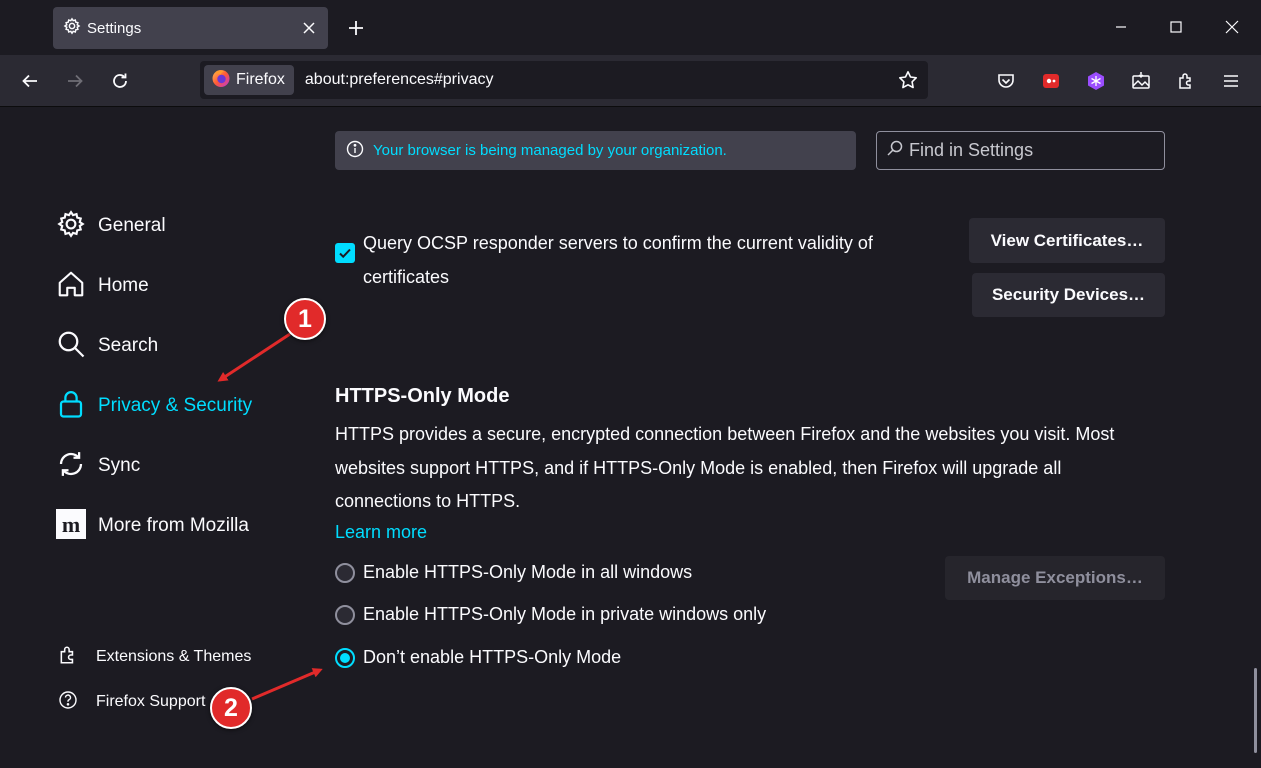  What do you see at coordinates (908, 80) in the screenshot?
I see `bookmark-star-icon` at bounding box center [908, 80].